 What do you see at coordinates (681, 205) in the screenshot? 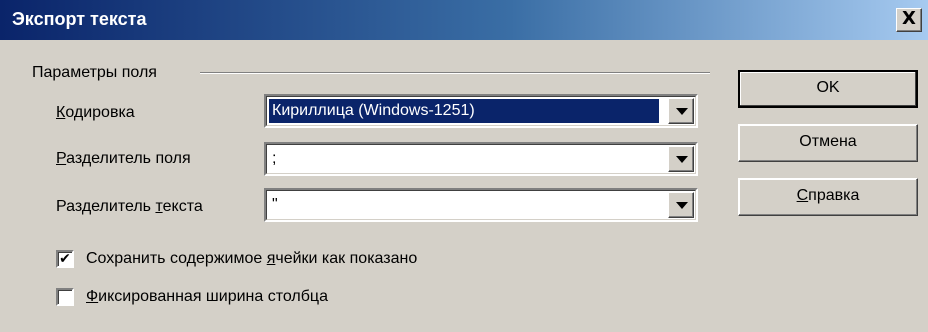
I see `text-delimiter-dropdown-arrow` at bounding box center [681, 205].